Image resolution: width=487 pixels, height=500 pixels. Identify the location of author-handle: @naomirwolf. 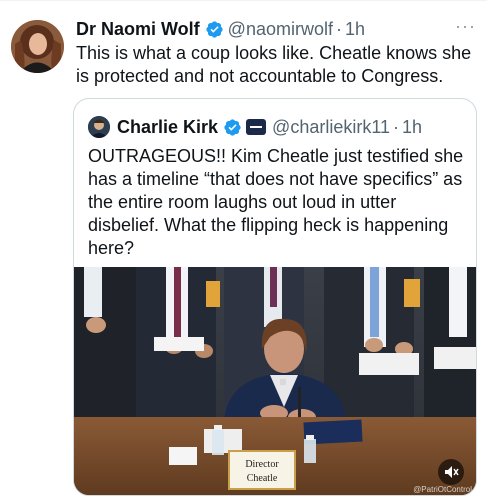
(280, 29).